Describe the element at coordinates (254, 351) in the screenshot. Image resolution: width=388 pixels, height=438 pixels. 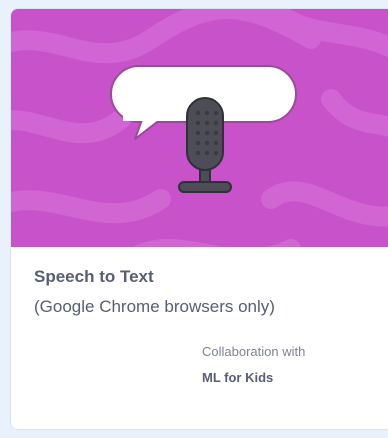
I see `collaboration-label: Collaboration with` at that location.